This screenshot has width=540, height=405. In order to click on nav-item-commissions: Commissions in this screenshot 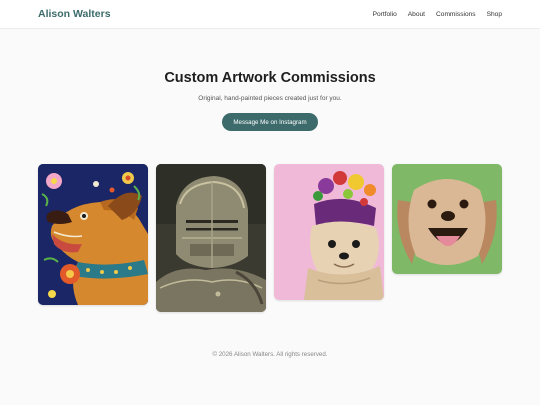, I will do `click(456, 14)`.